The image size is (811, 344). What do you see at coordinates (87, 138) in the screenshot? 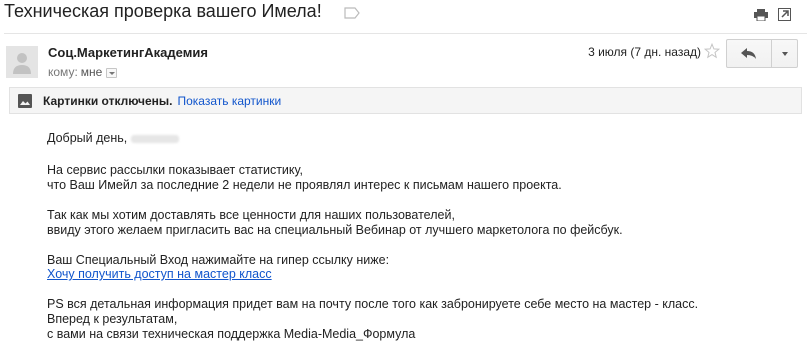
I see `greeting-text: Добрый день,` at bounding box center [87, 138].